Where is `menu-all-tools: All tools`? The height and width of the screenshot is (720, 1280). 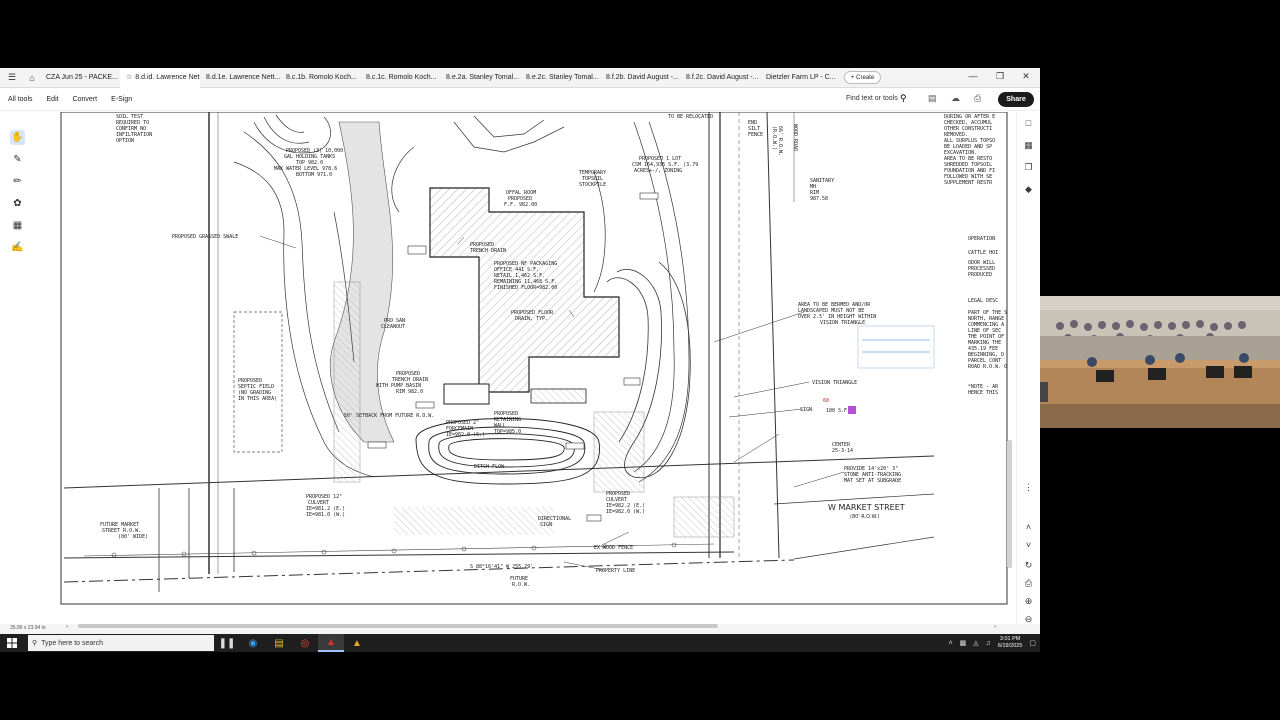 menu-all-tools: All tools is located at coordinates (20, 99).